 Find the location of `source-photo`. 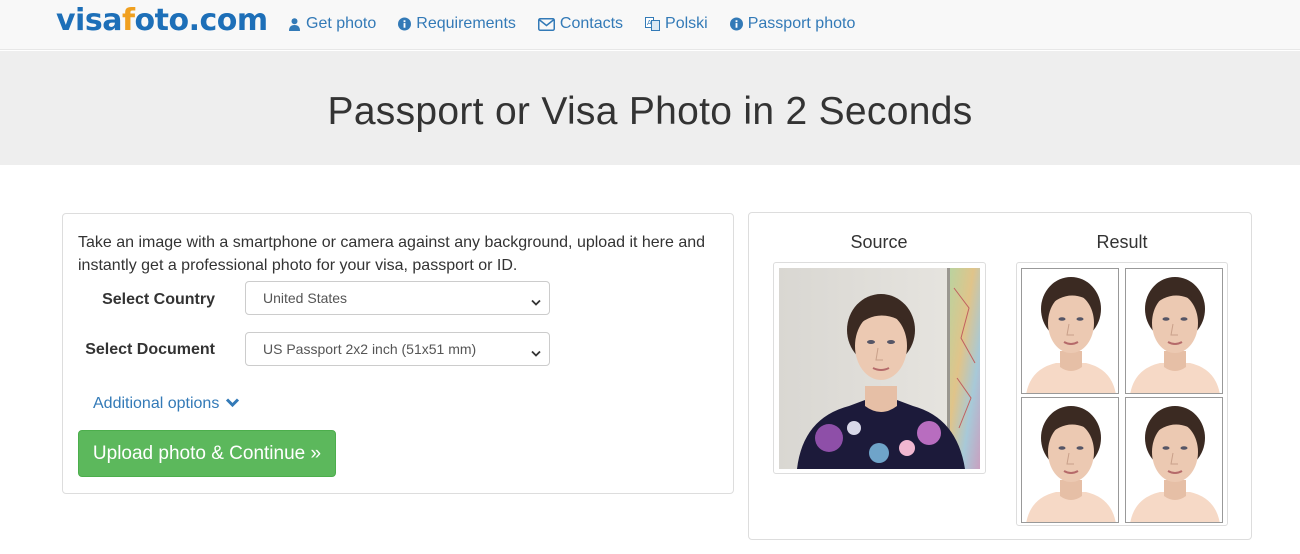

source-photo is located at coordinates (879, 368).